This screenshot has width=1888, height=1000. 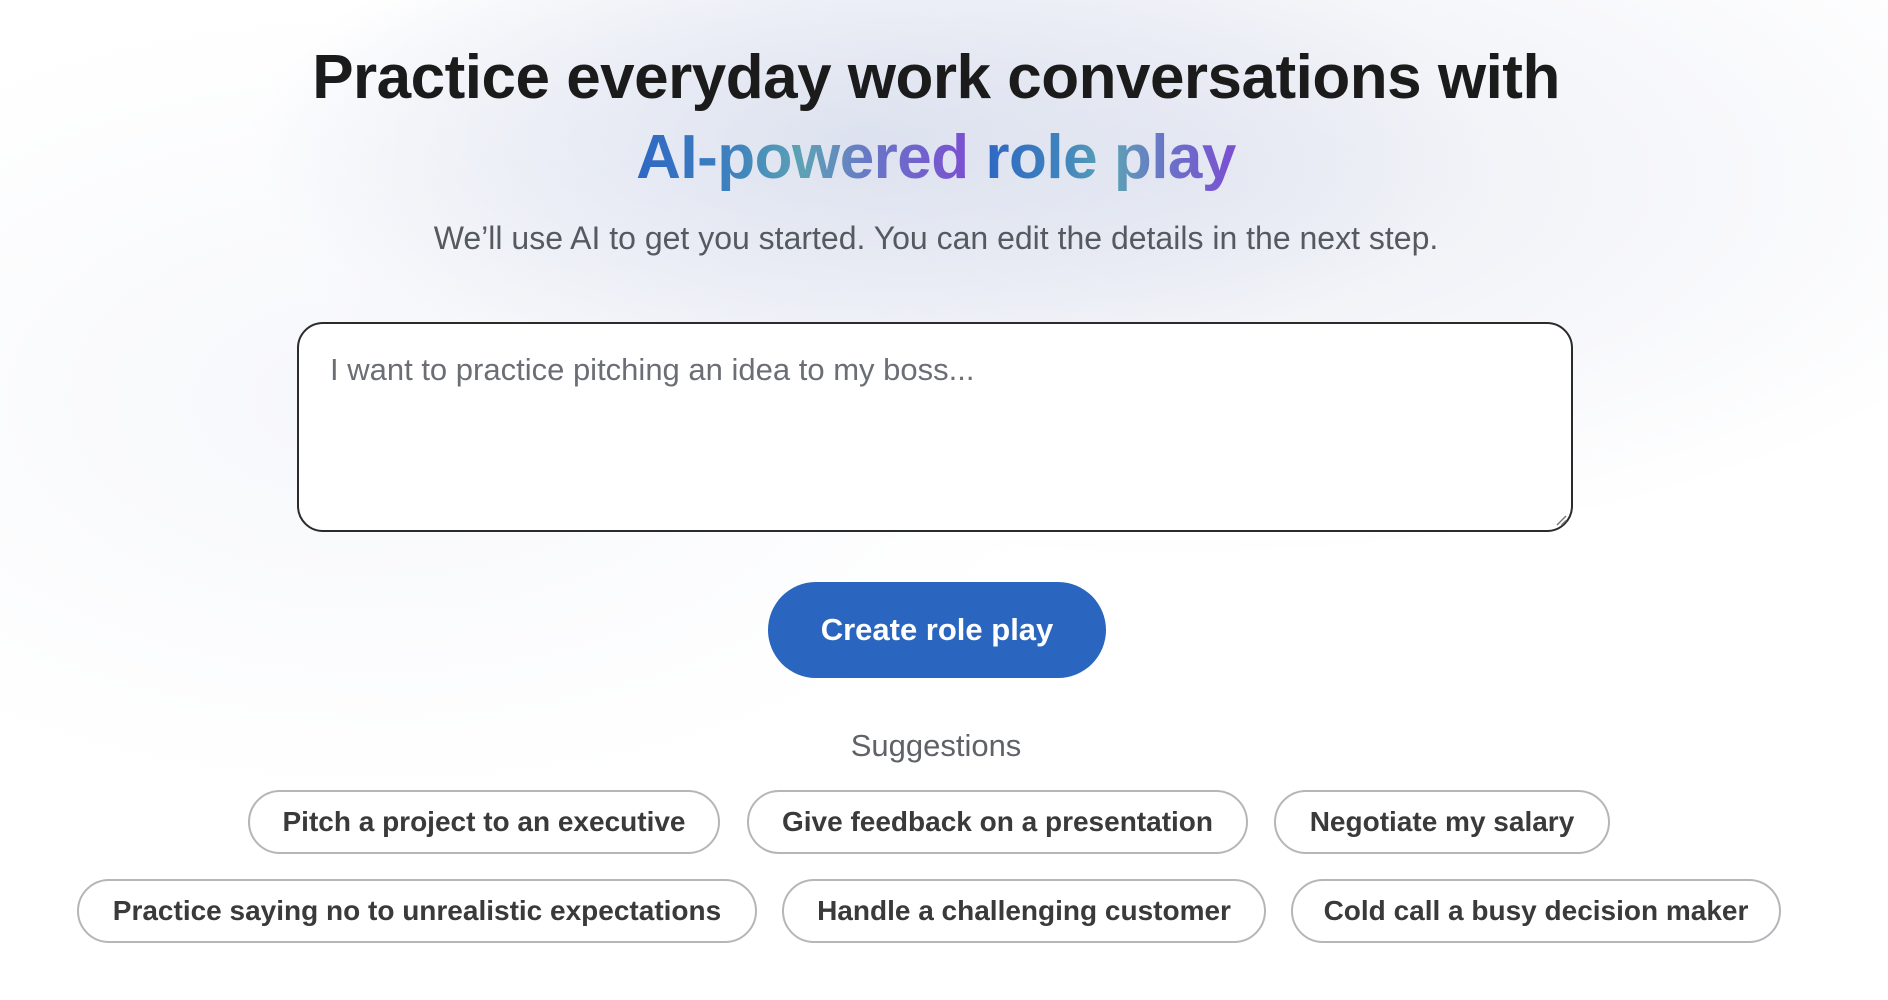 I want to click on suggestion-chip-cold-call: Cold call a busy decision maker, so click(x=1536, y=911).